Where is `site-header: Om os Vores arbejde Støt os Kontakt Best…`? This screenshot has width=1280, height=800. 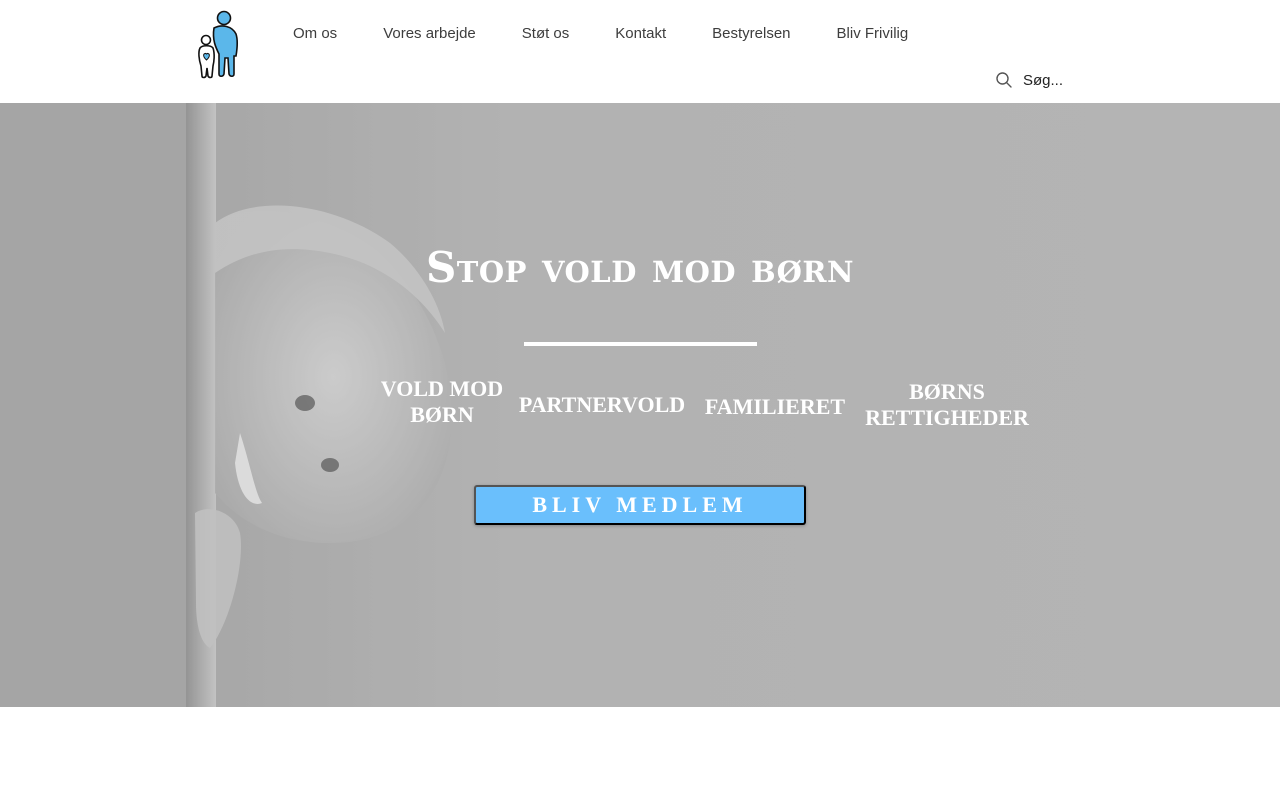 site-header: Om os Vores arbejde Støt os Kontakt Best… is located at coordinates (640, 51).